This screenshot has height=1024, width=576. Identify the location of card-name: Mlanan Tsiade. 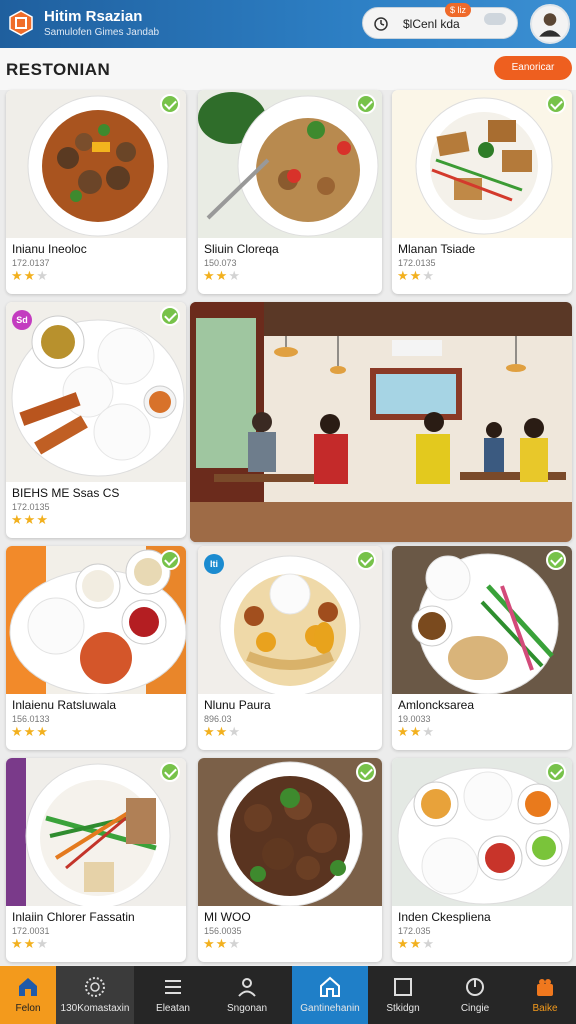
(437, 249).